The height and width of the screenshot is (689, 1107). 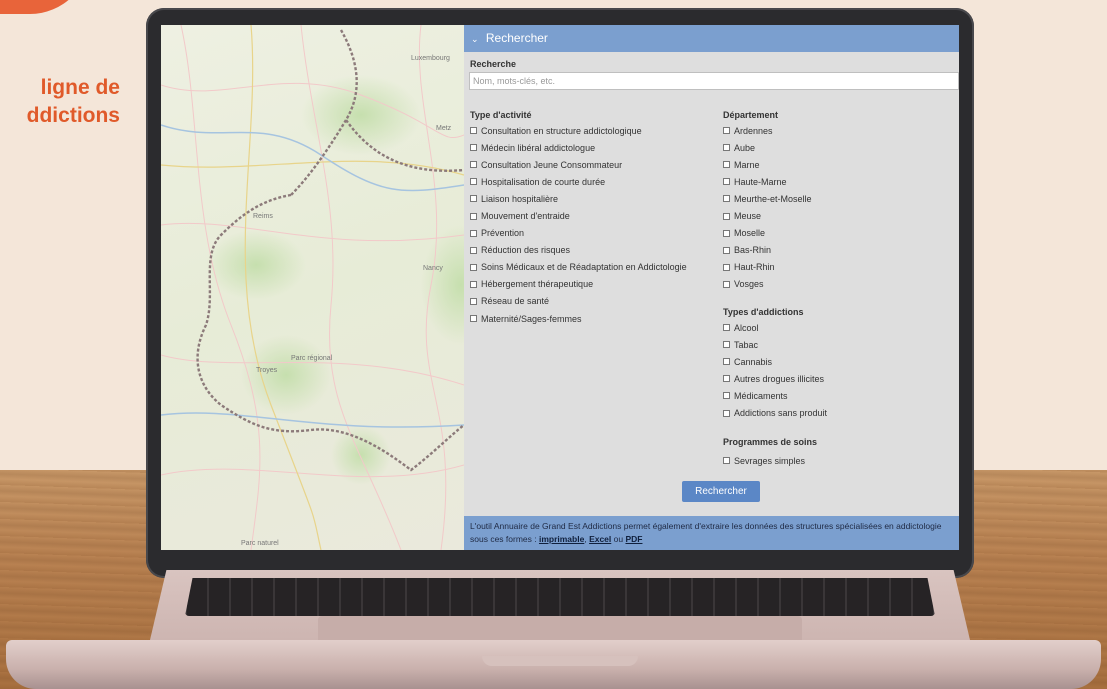 What do you see at coordinates (767, 233) in the screenshot?
I see `department-item: Moselle` at bounding box center [767, 233].